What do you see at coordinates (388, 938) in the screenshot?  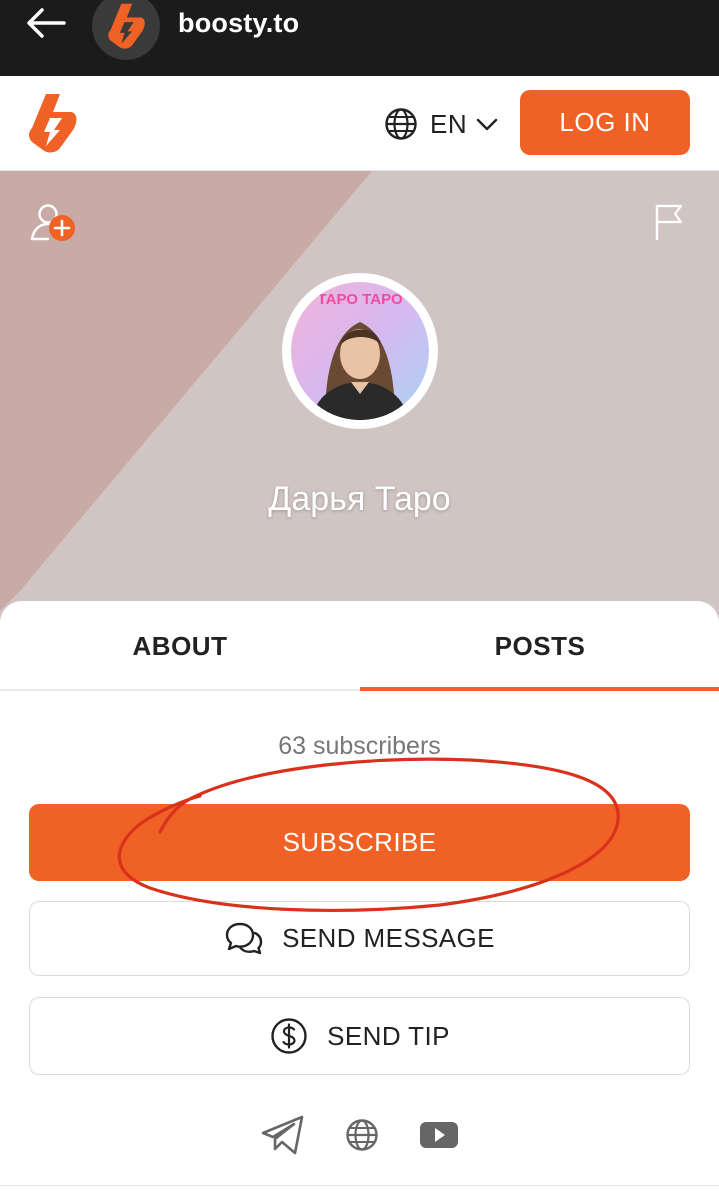 I see `send-message-label: SEND MESSAGE` at bounding box center [388, 938].